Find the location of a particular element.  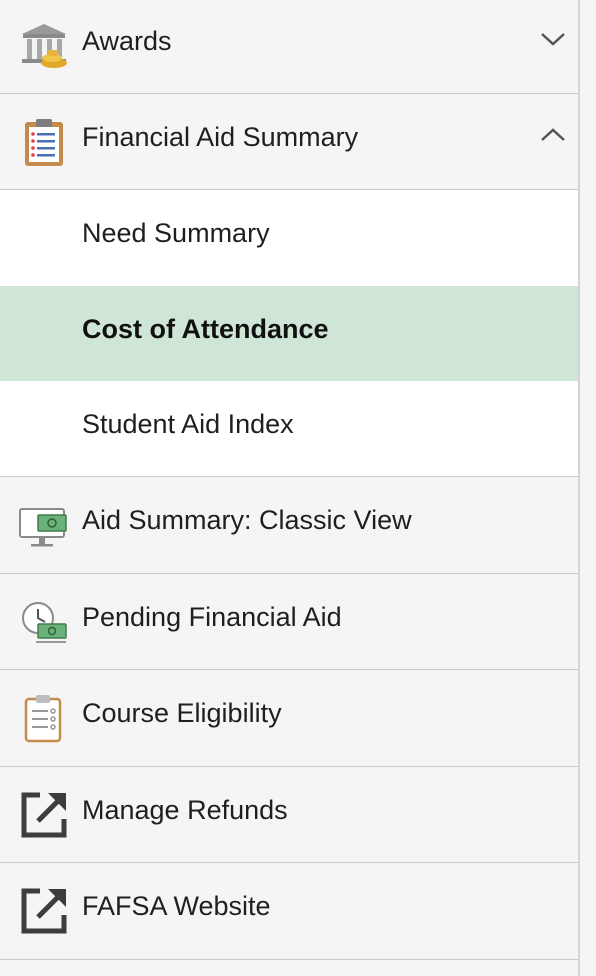

nav-item-aid-summary-classic: Aid Summary: Classic View is located at coordinates (289, 525).